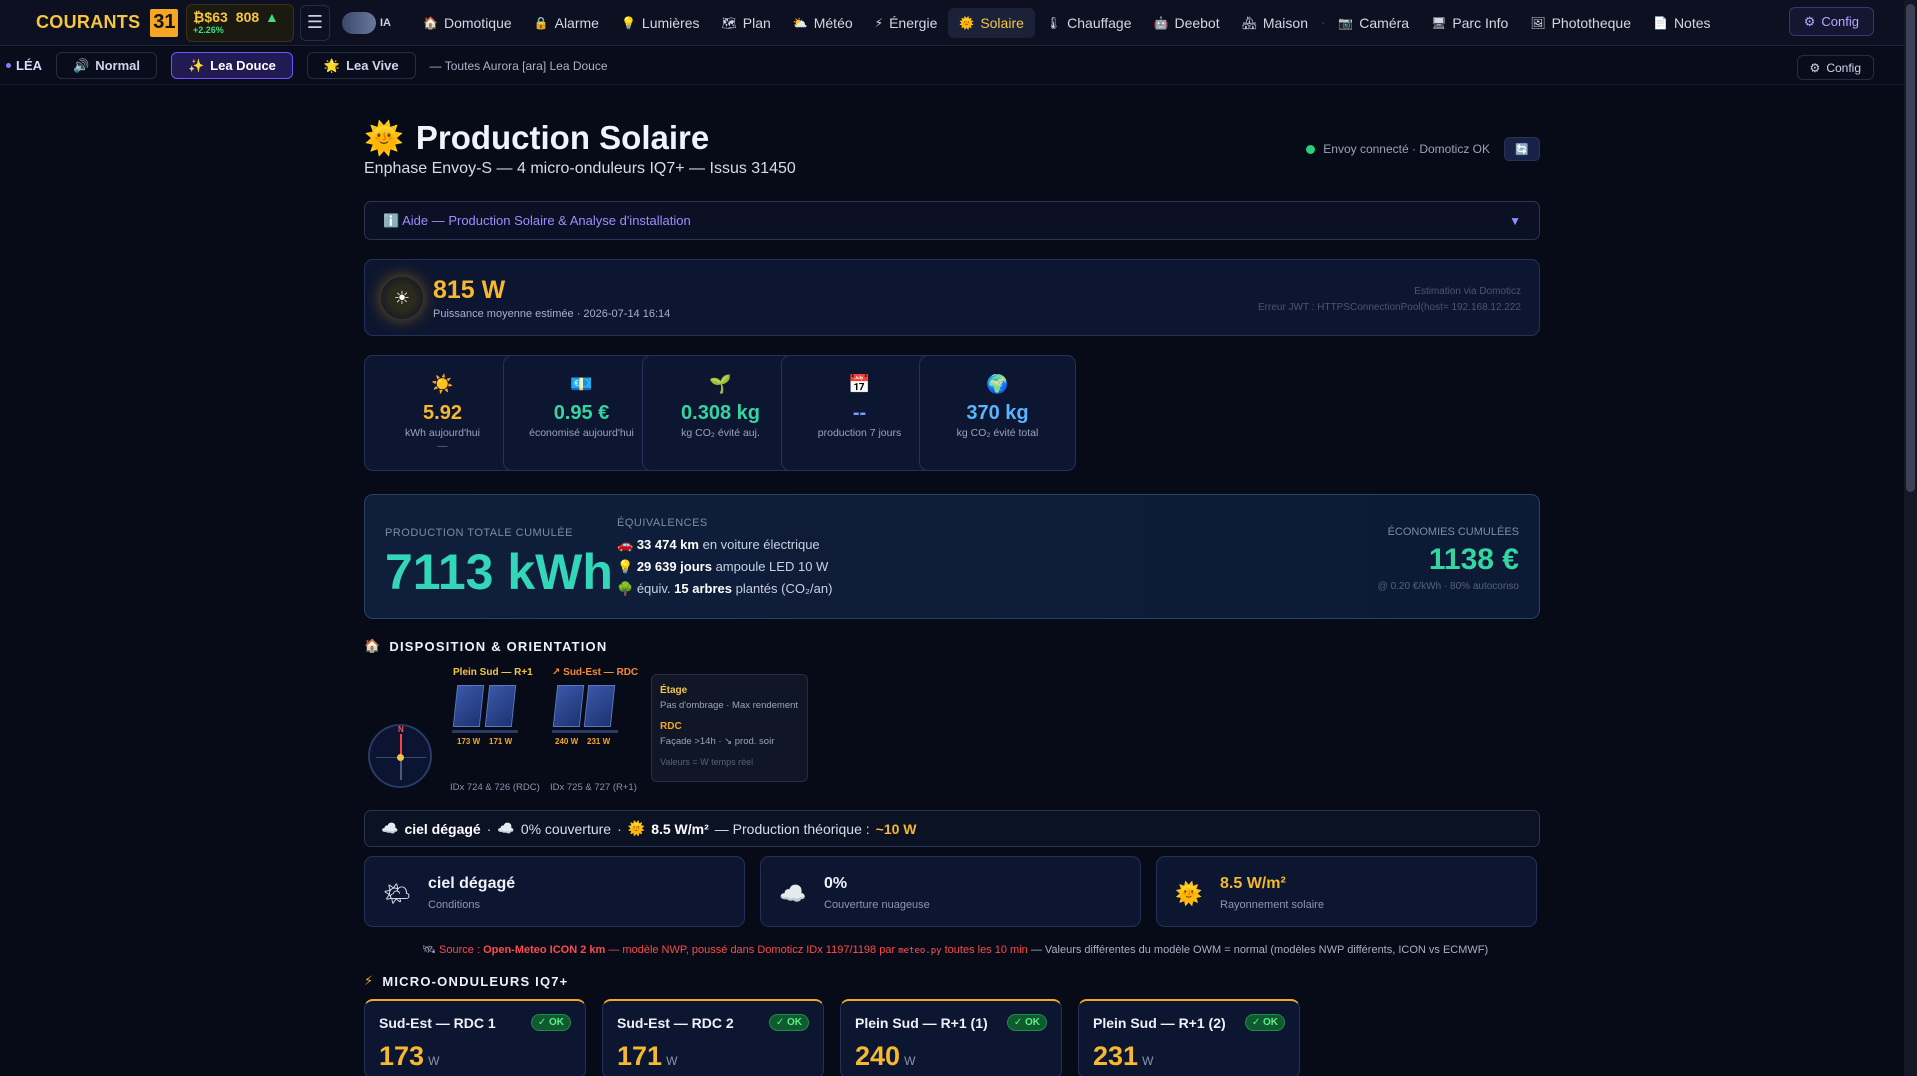 This screenshot has height=1076, width=1917. Describe the element at coordinates (1089, 23) in the screenshot. I see `nav-item-7: 🌡 Chauffage` at that location.